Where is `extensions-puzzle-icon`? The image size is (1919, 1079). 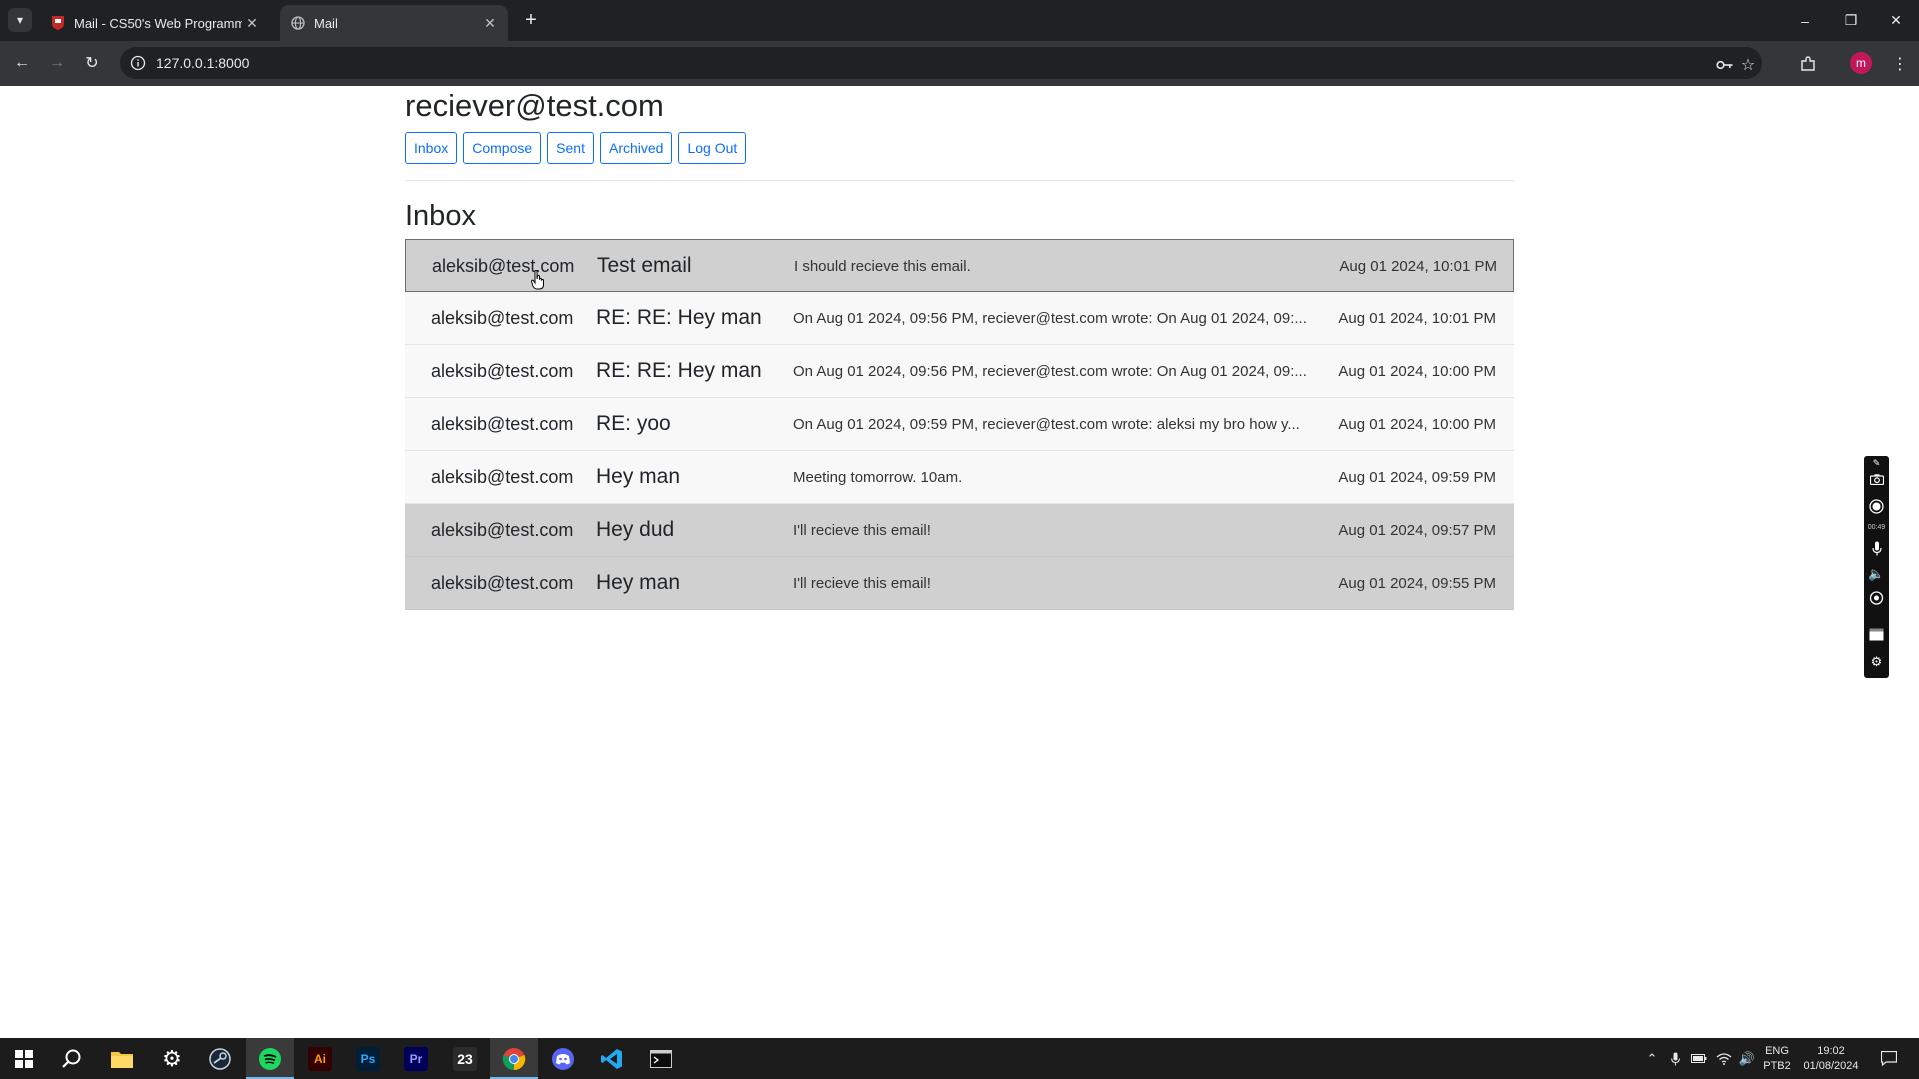
extensions-puzzle-icon is located at coordinates (1808, 64).